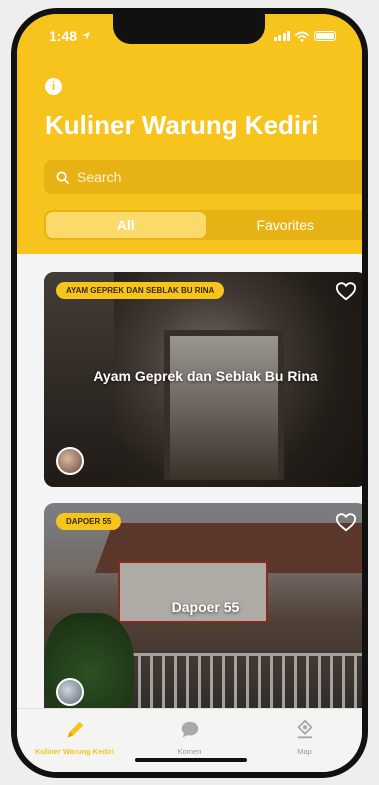 The width and height of the screenshot is (379, 785). I want to click on battery-icon, so click(325, 36).